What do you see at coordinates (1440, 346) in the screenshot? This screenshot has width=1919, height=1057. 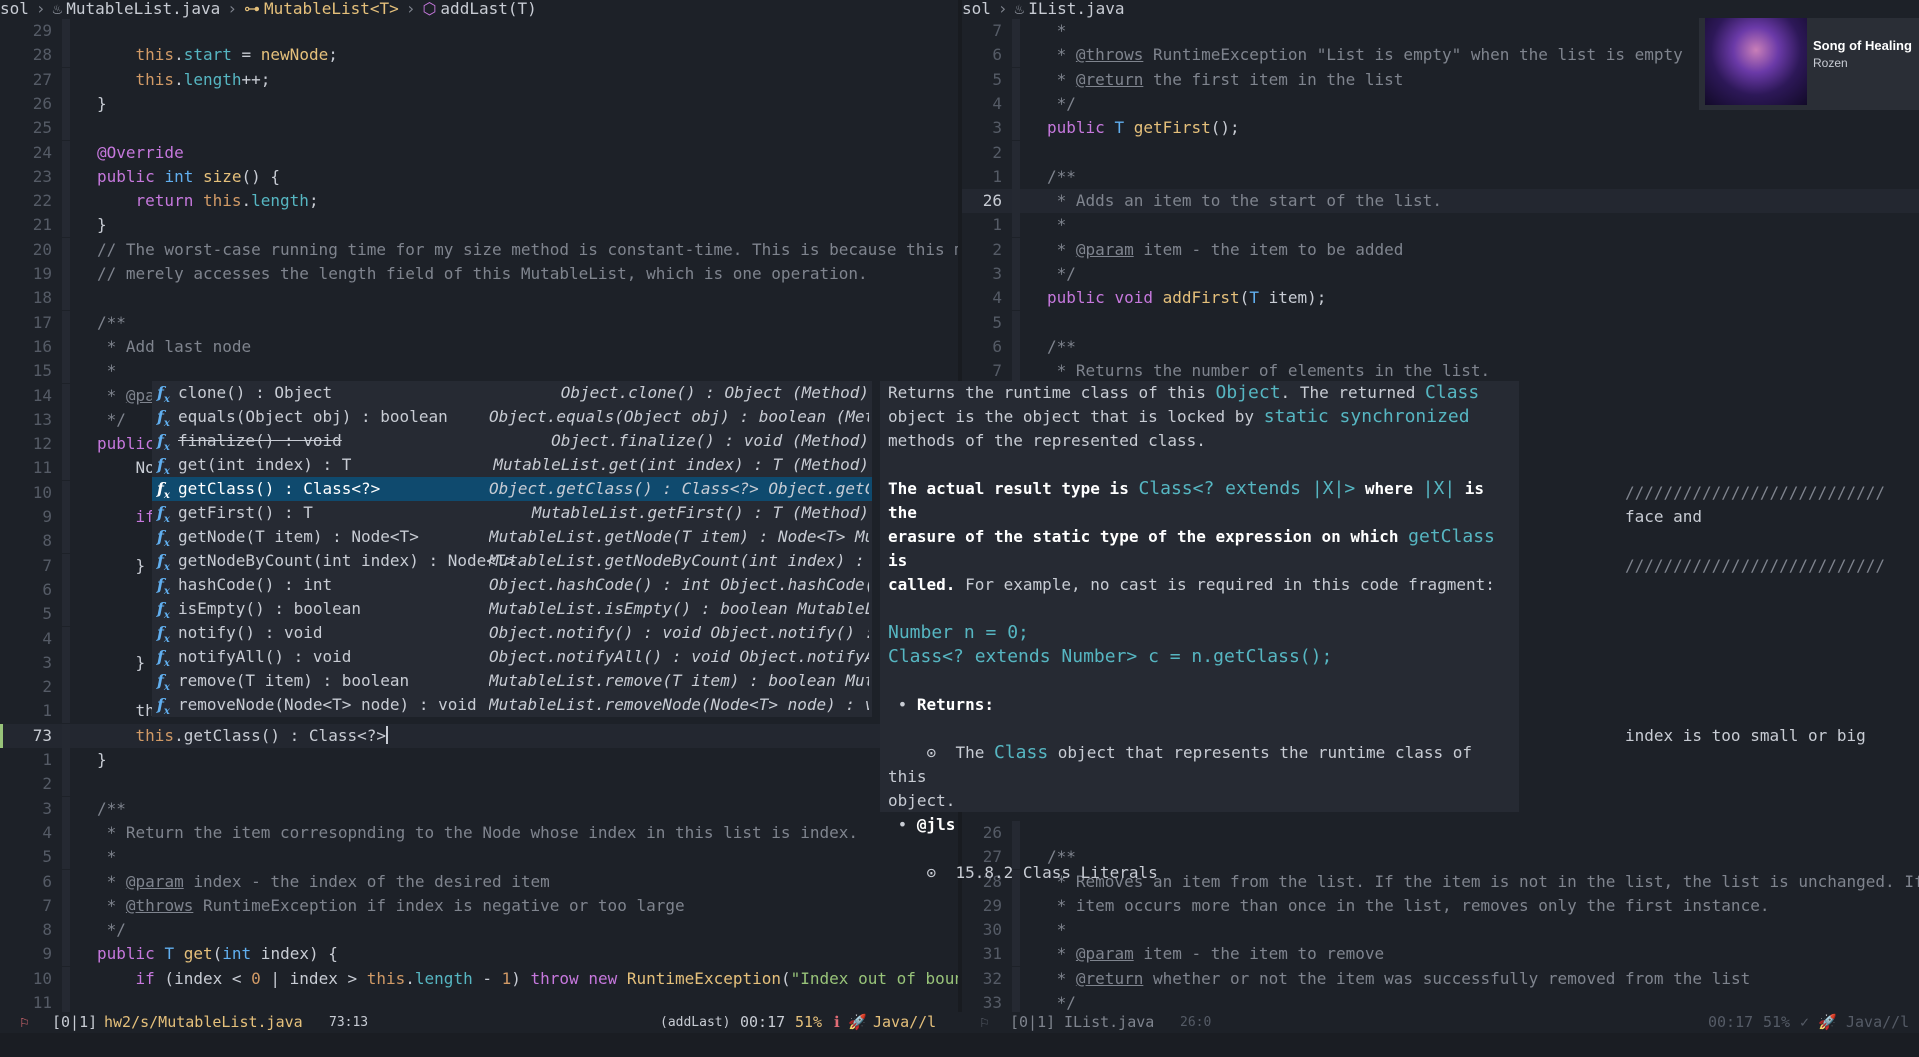 I see `code-line: 6 /**` at bounding box center [1440, 346].